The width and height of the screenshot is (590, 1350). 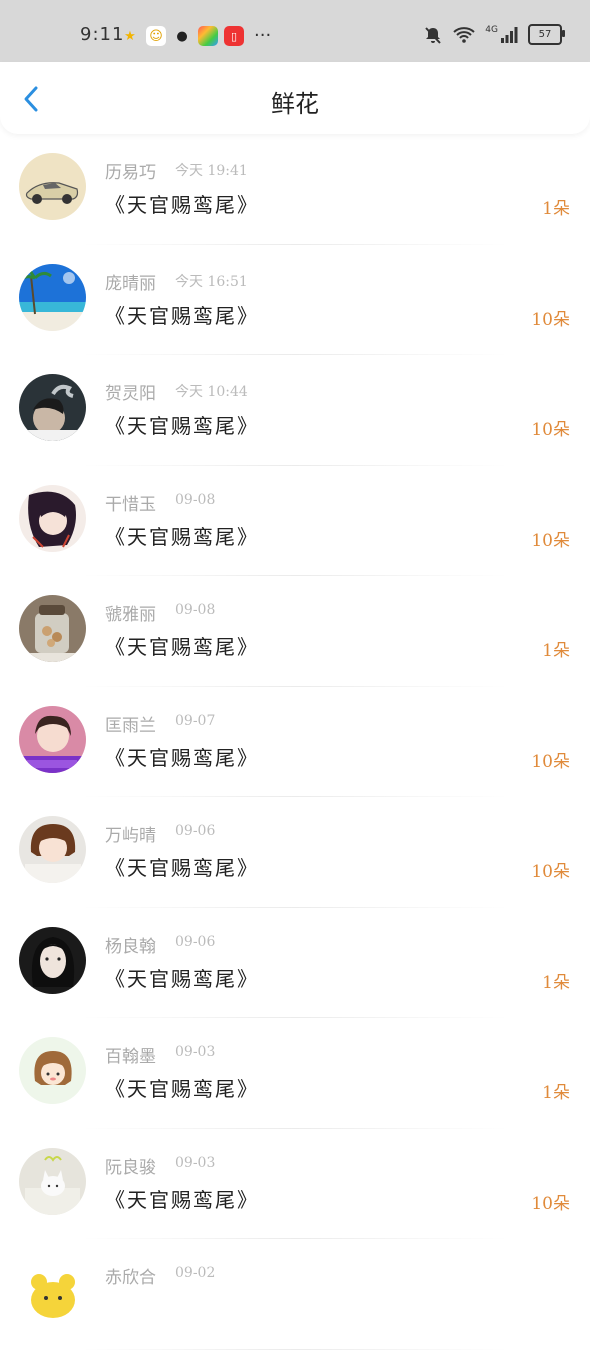 I want to click on wifi-icon, so click(x=464, y=34).